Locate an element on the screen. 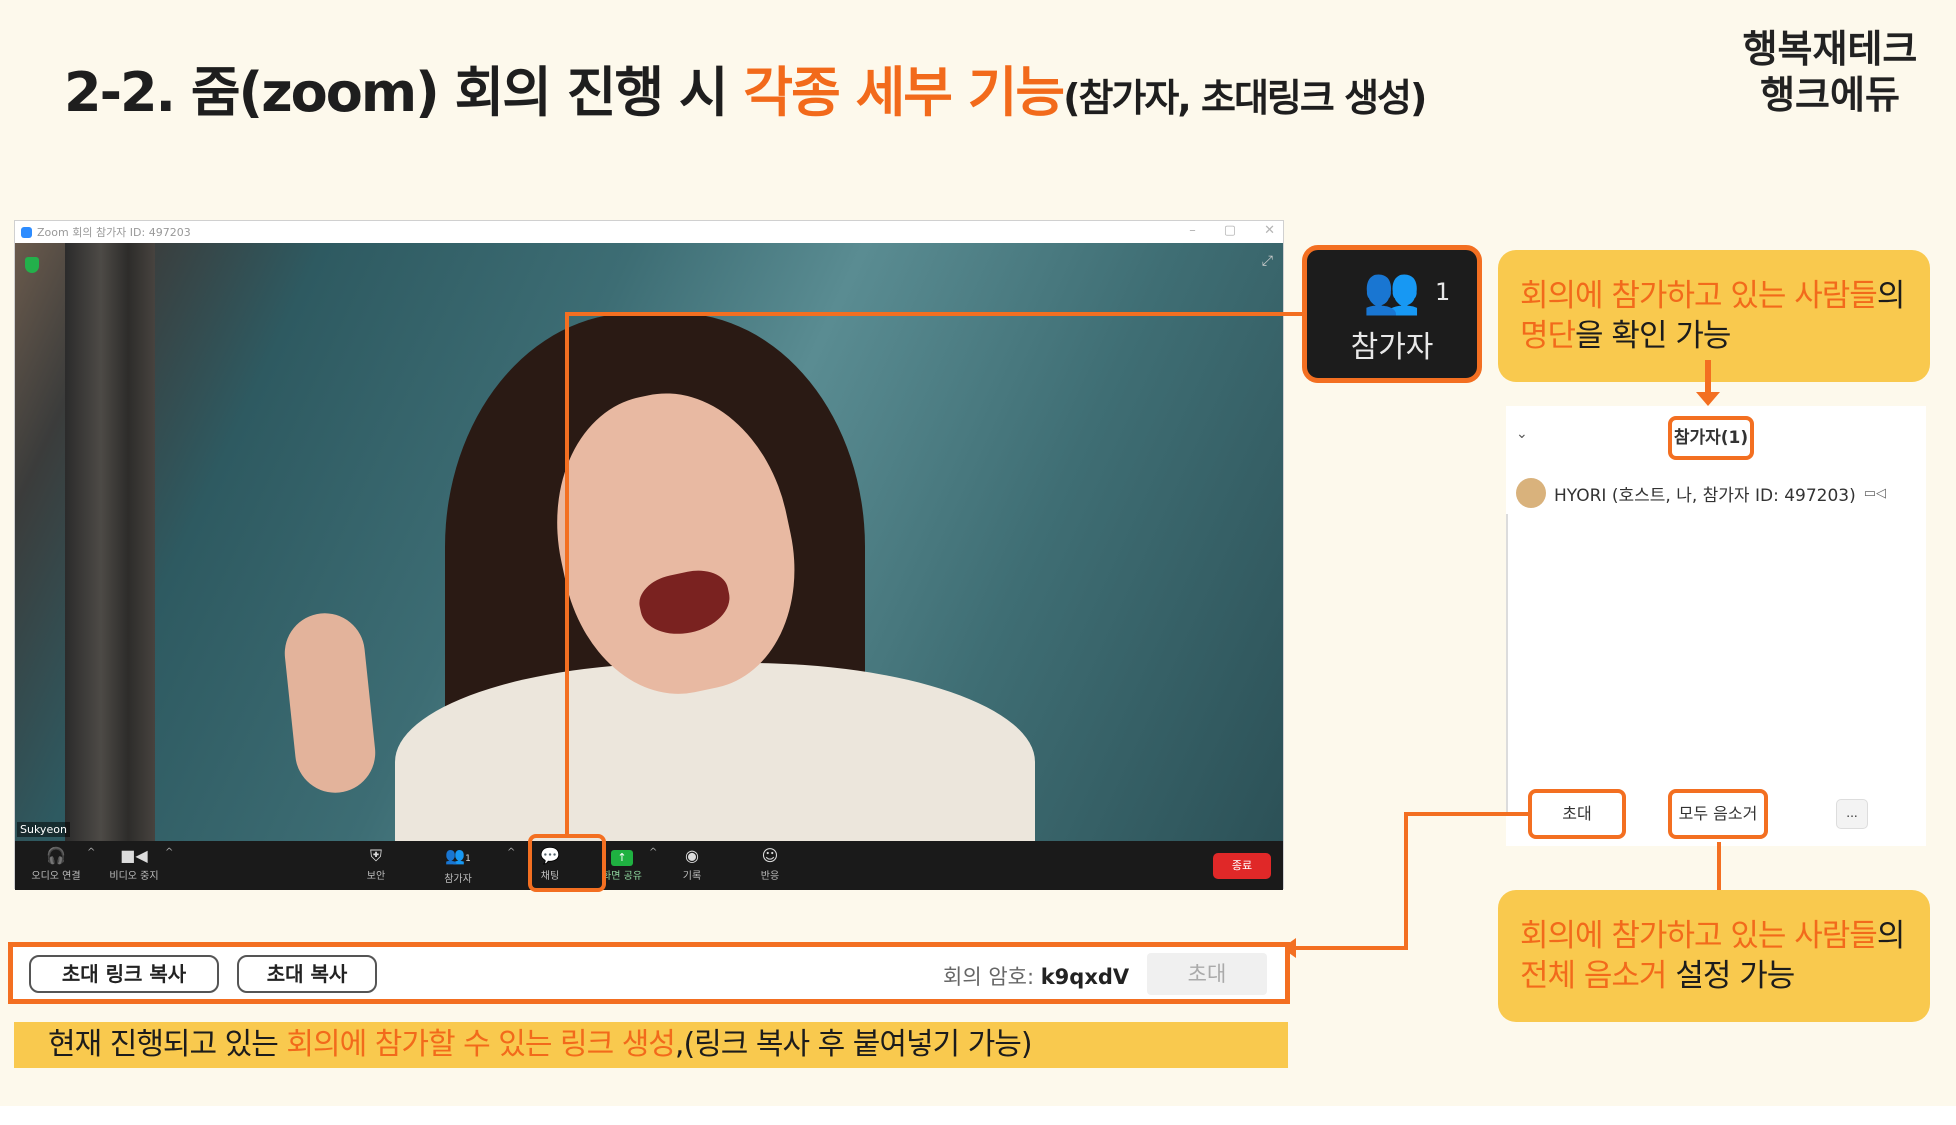  note-bottom-rest: 설정 가능 is located at coordinates (1730, 976).